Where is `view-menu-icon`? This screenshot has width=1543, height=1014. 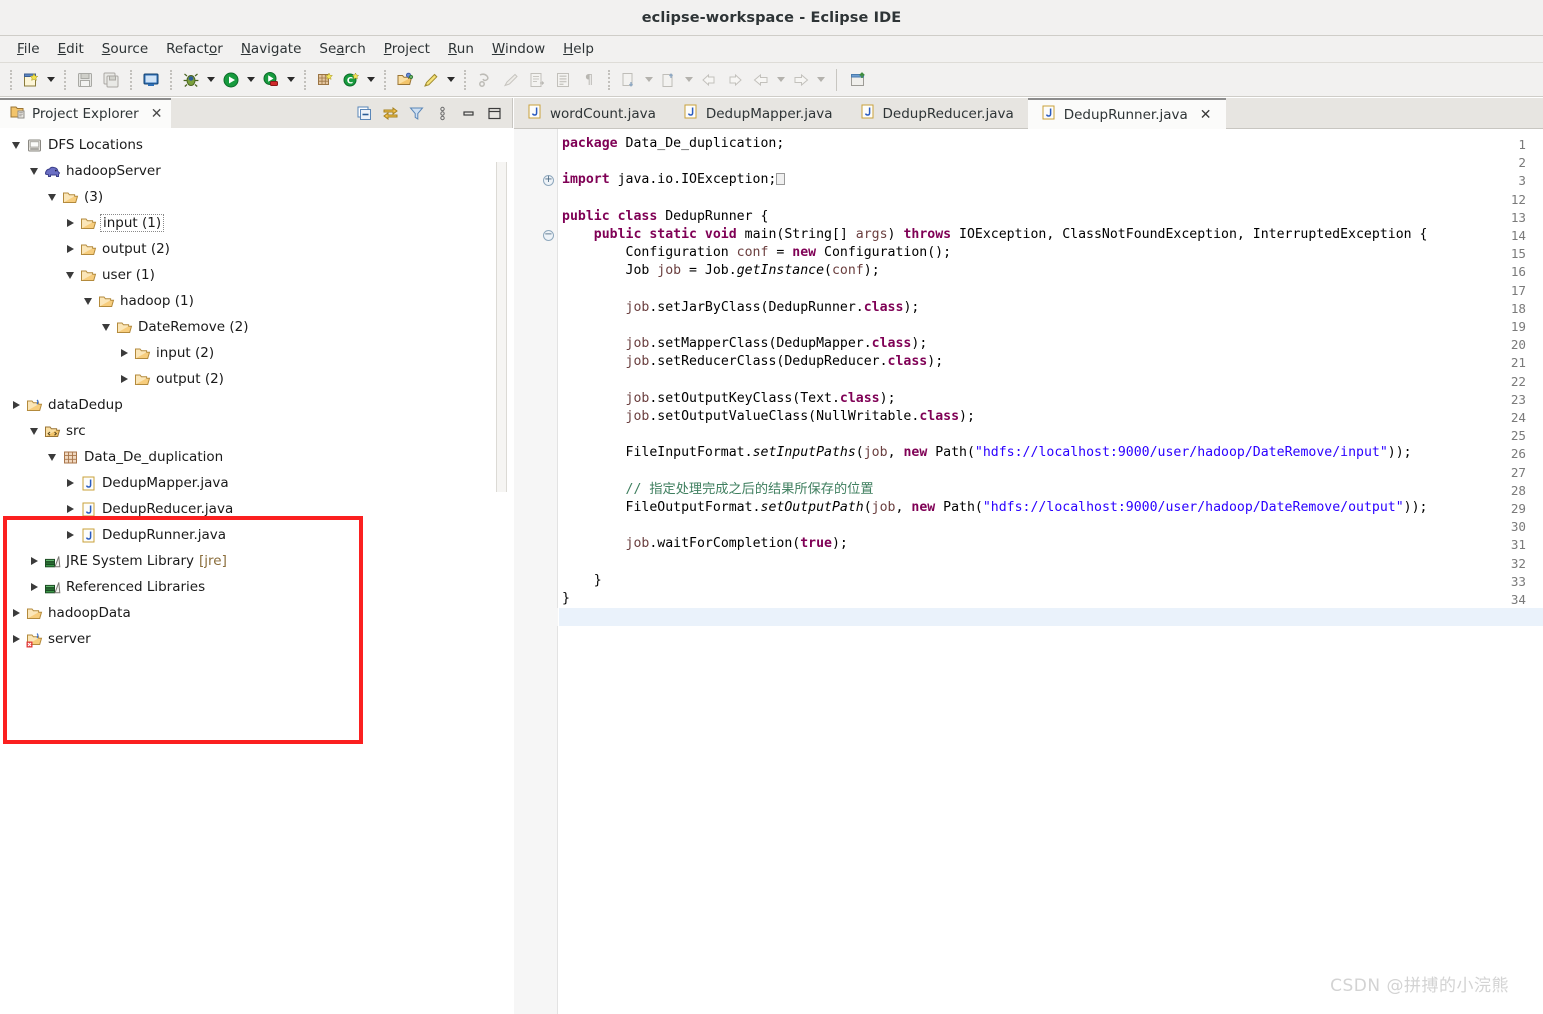
view-menu-icon is located at coordinates (442, 113).